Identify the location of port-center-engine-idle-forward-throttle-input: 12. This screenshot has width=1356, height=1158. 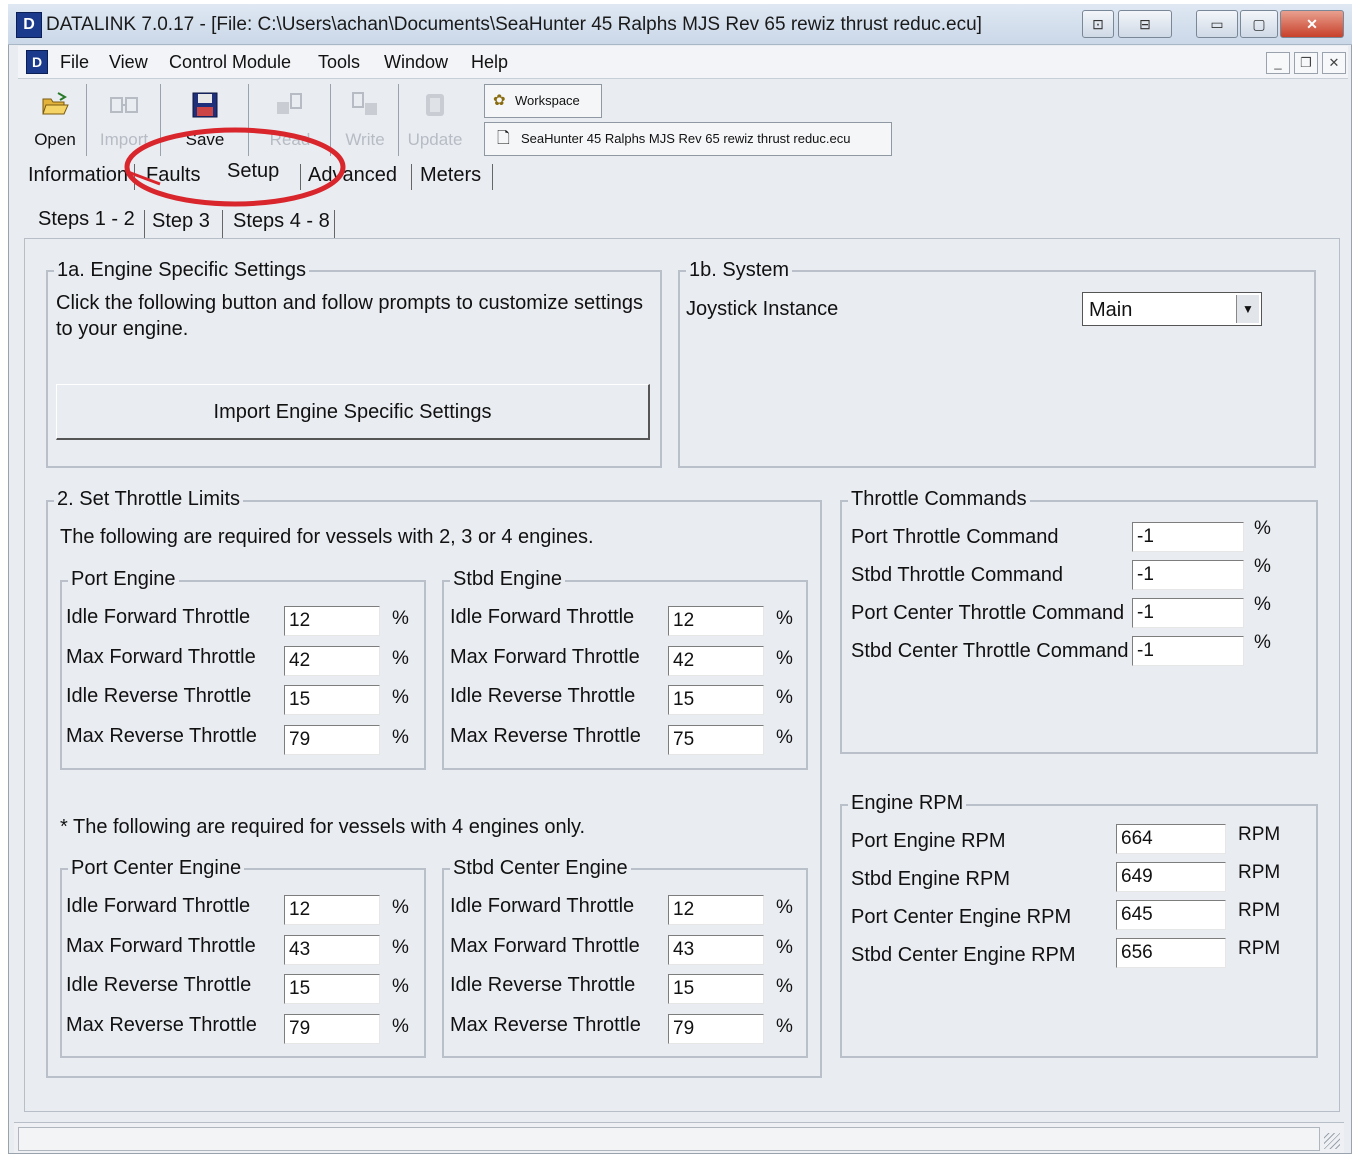
(332, 910).